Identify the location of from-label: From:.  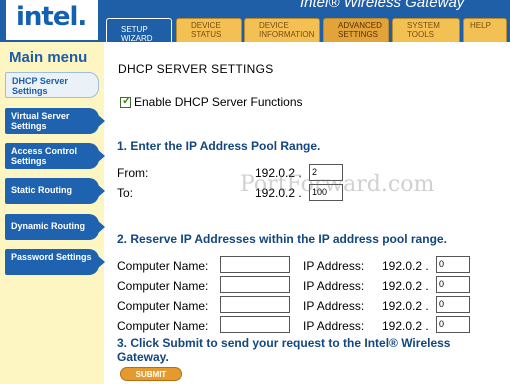
(133, 173).